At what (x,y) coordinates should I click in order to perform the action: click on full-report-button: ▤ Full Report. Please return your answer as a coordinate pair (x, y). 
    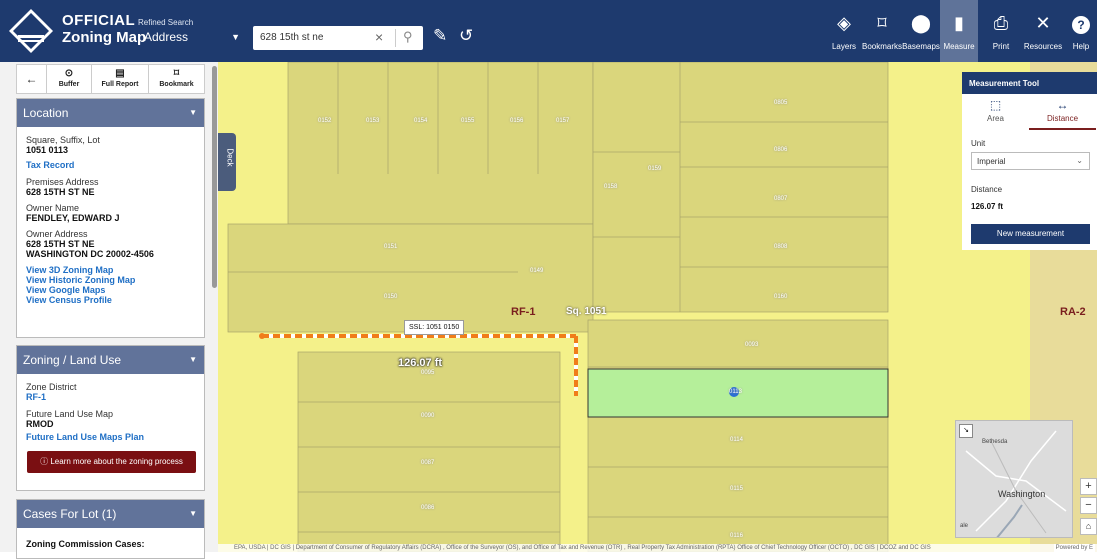
    Looking at the image, I should click on (120, 79).